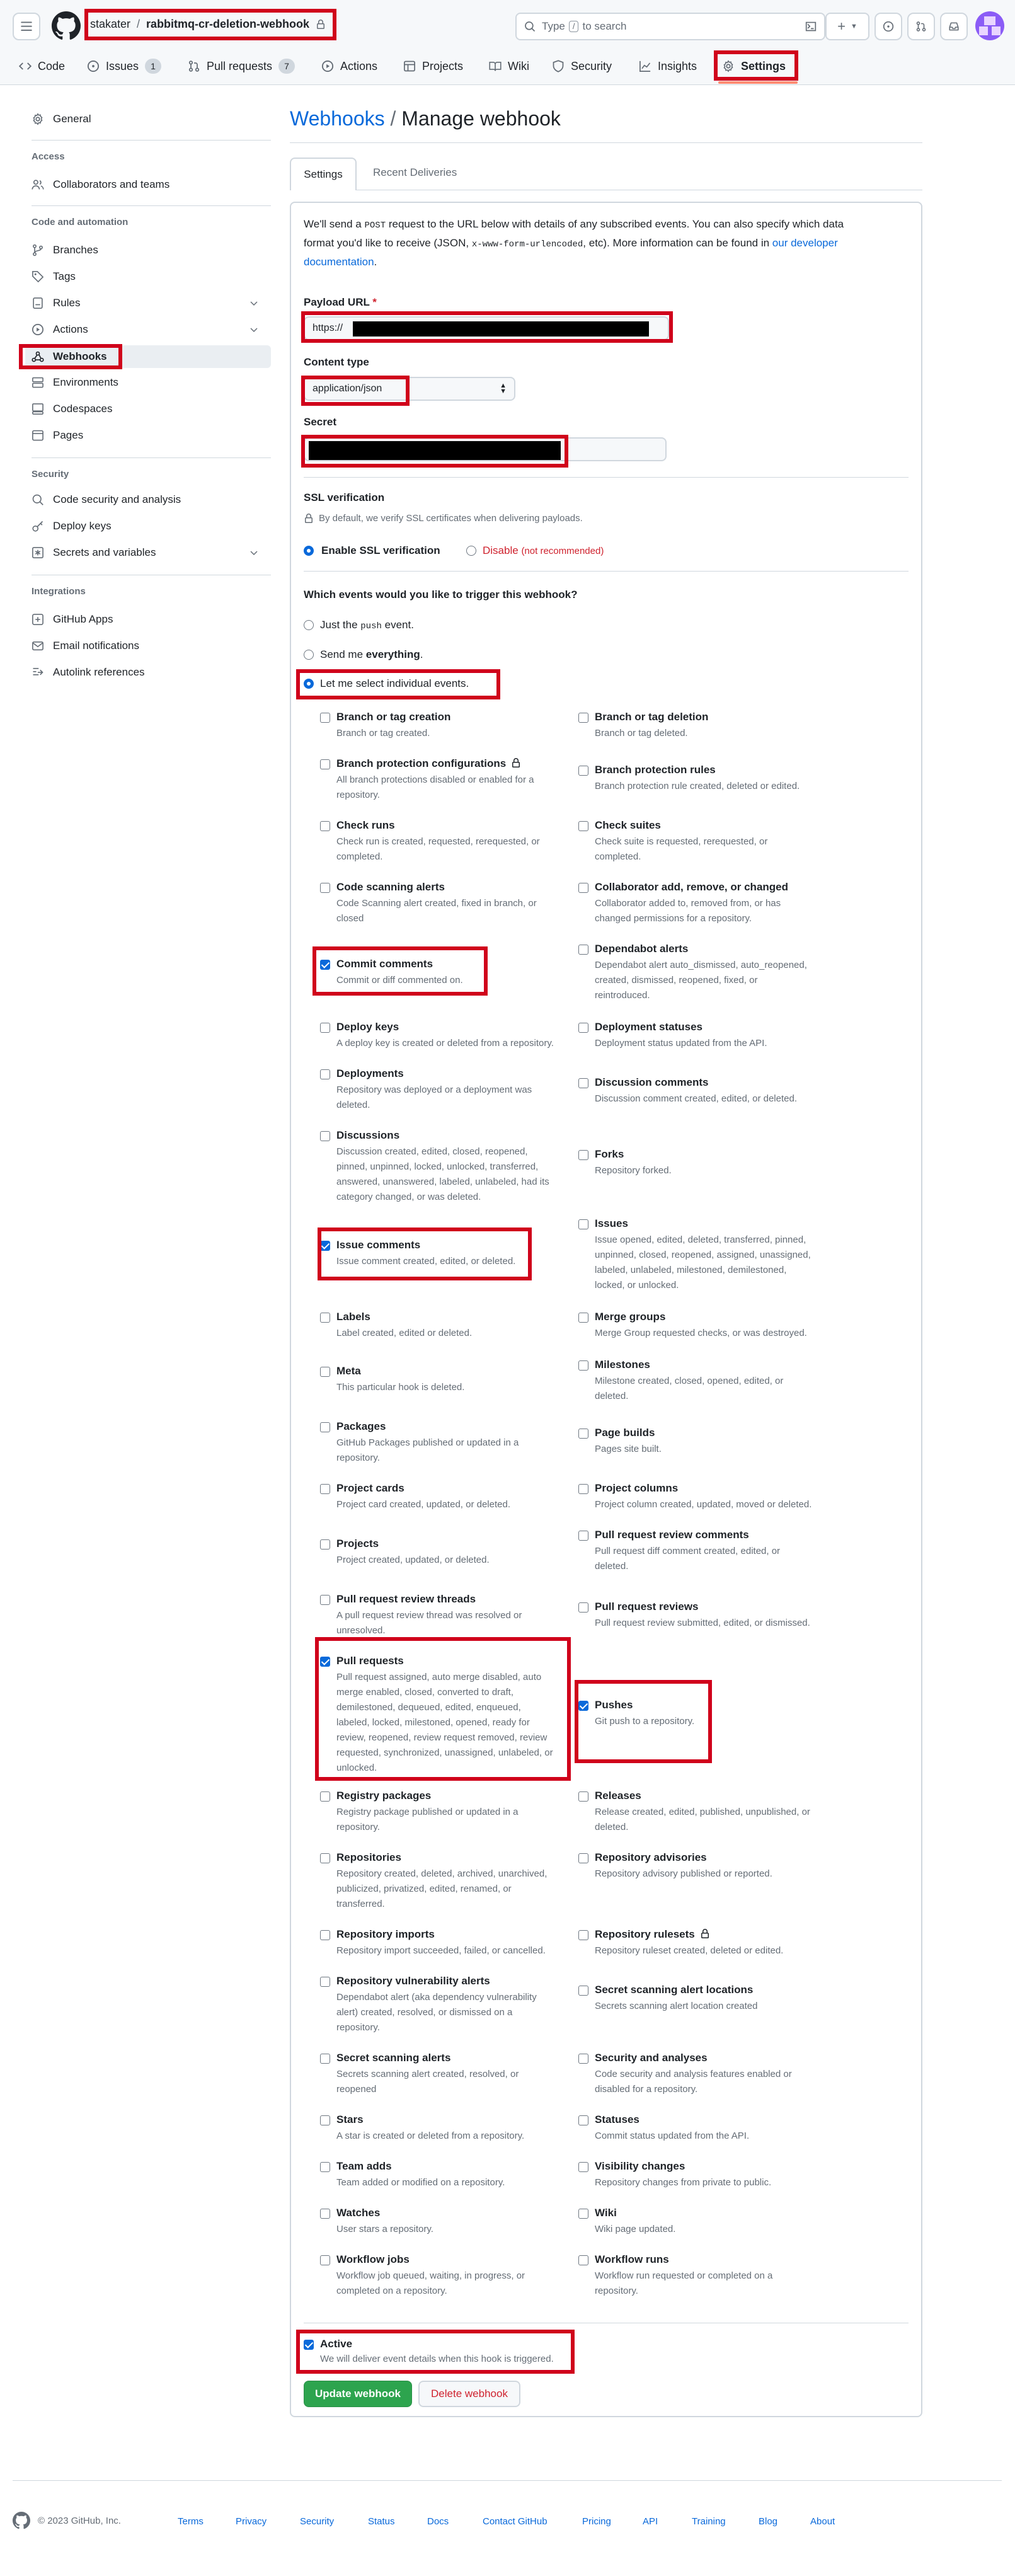 Image resolution: width=1015 pixels, height=2576 pixels. What do you see at coordinates (60, 329) in the screenshot?
I see `sidebar-item-actions: Actions` at bounding box center [60, 329].